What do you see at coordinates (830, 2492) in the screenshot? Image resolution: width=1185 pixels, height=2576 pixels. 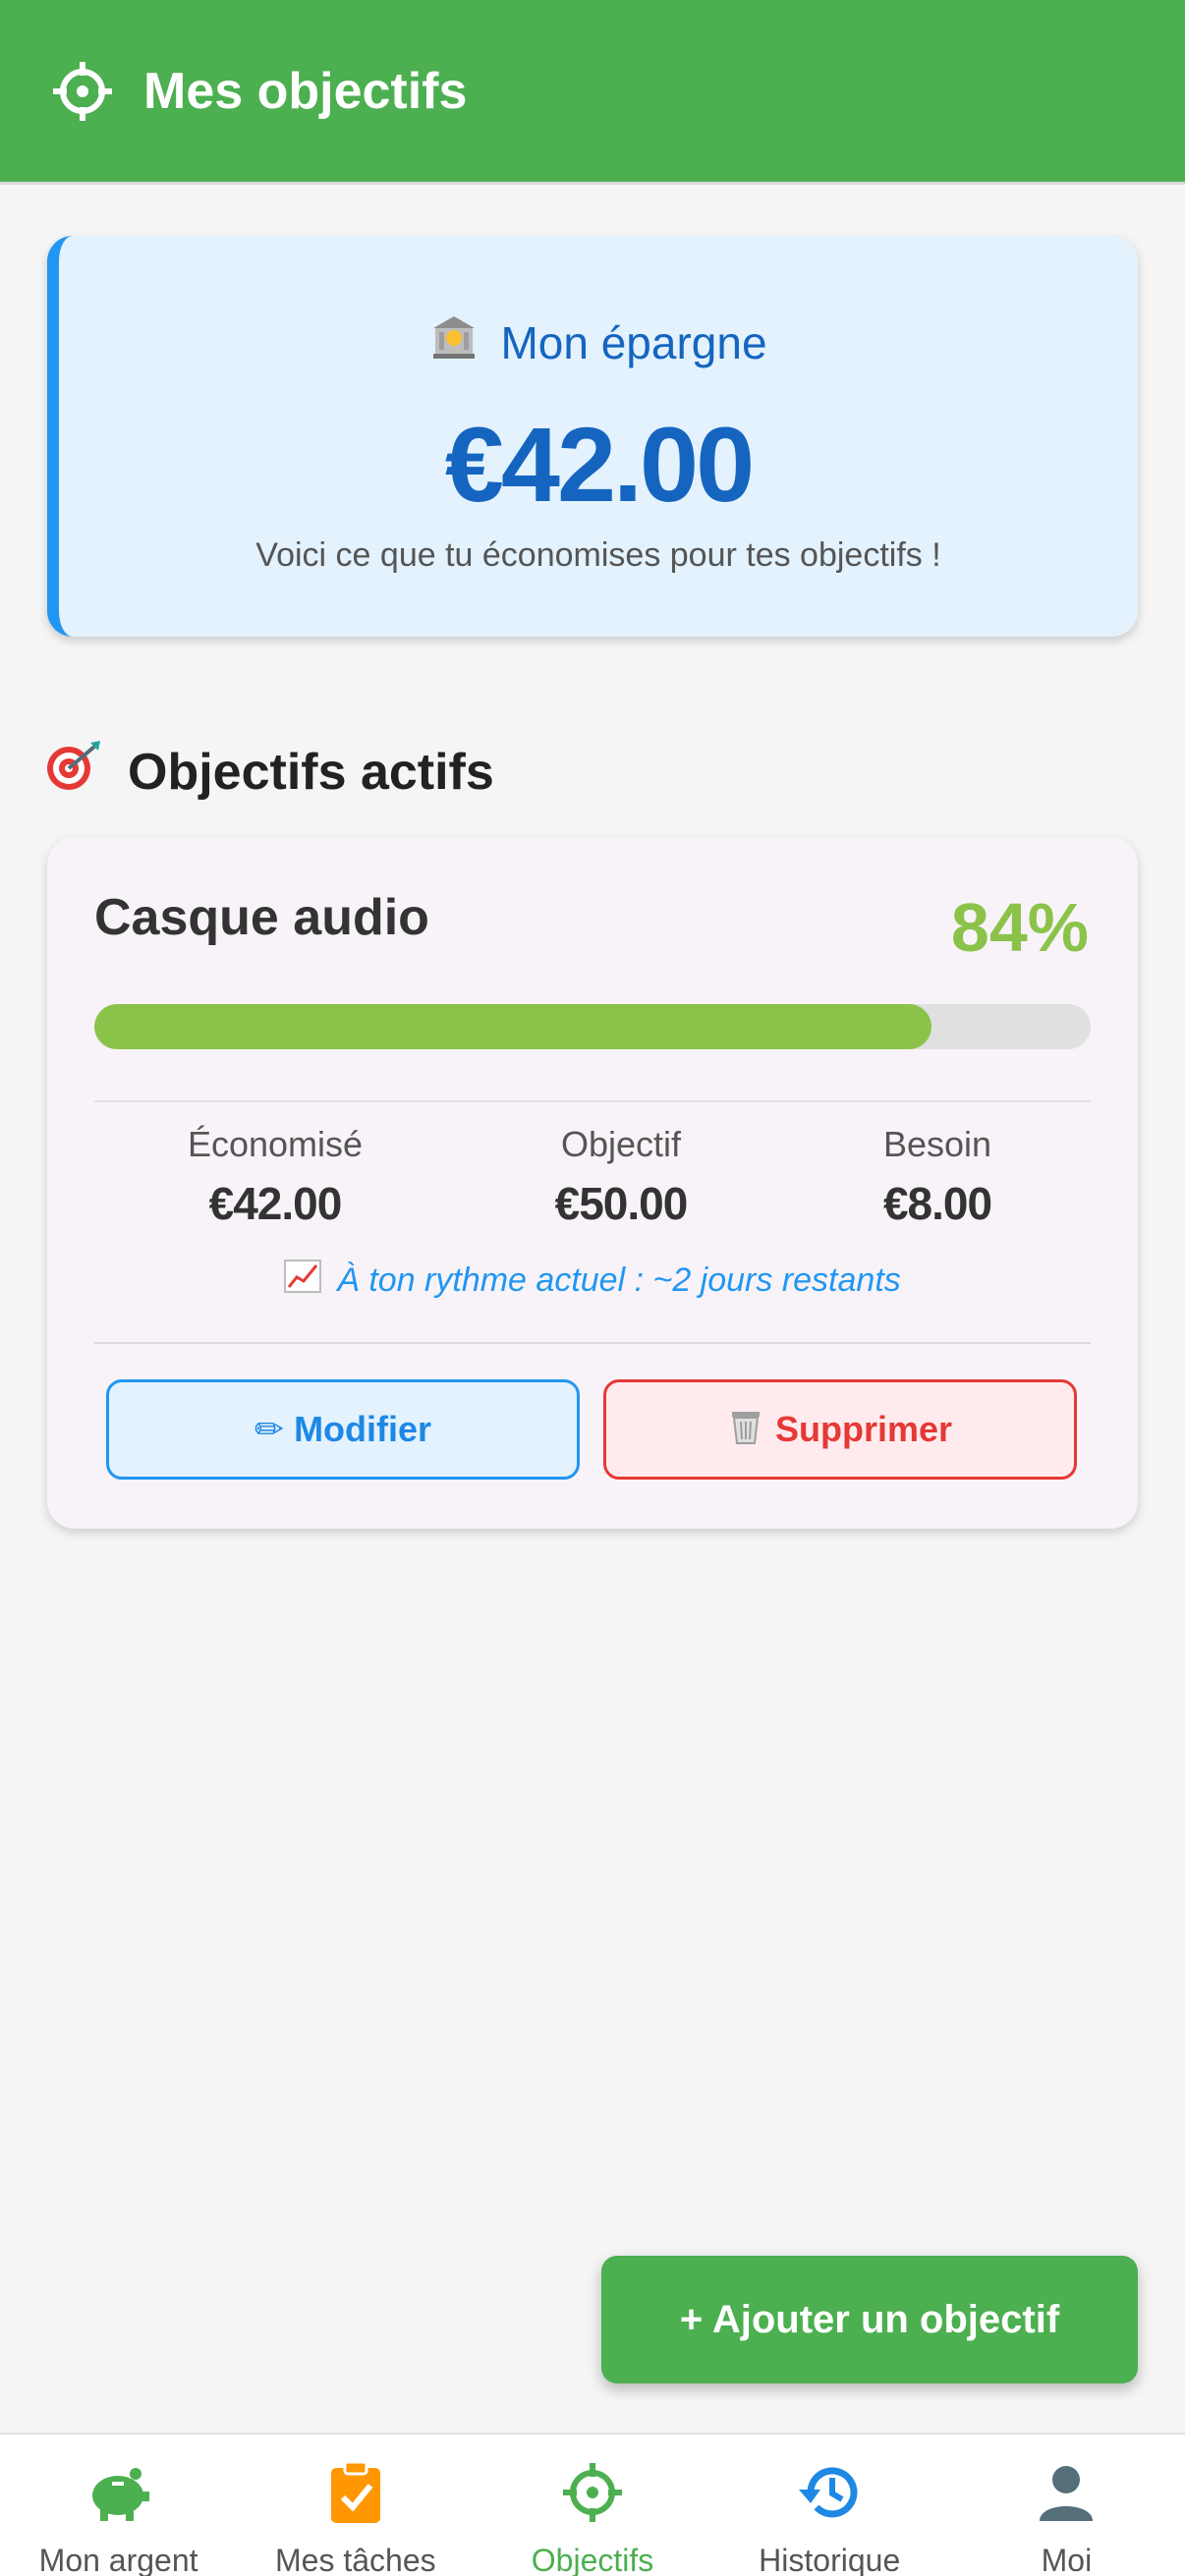 I see `history-icon` at bounding box center [830, 2492].